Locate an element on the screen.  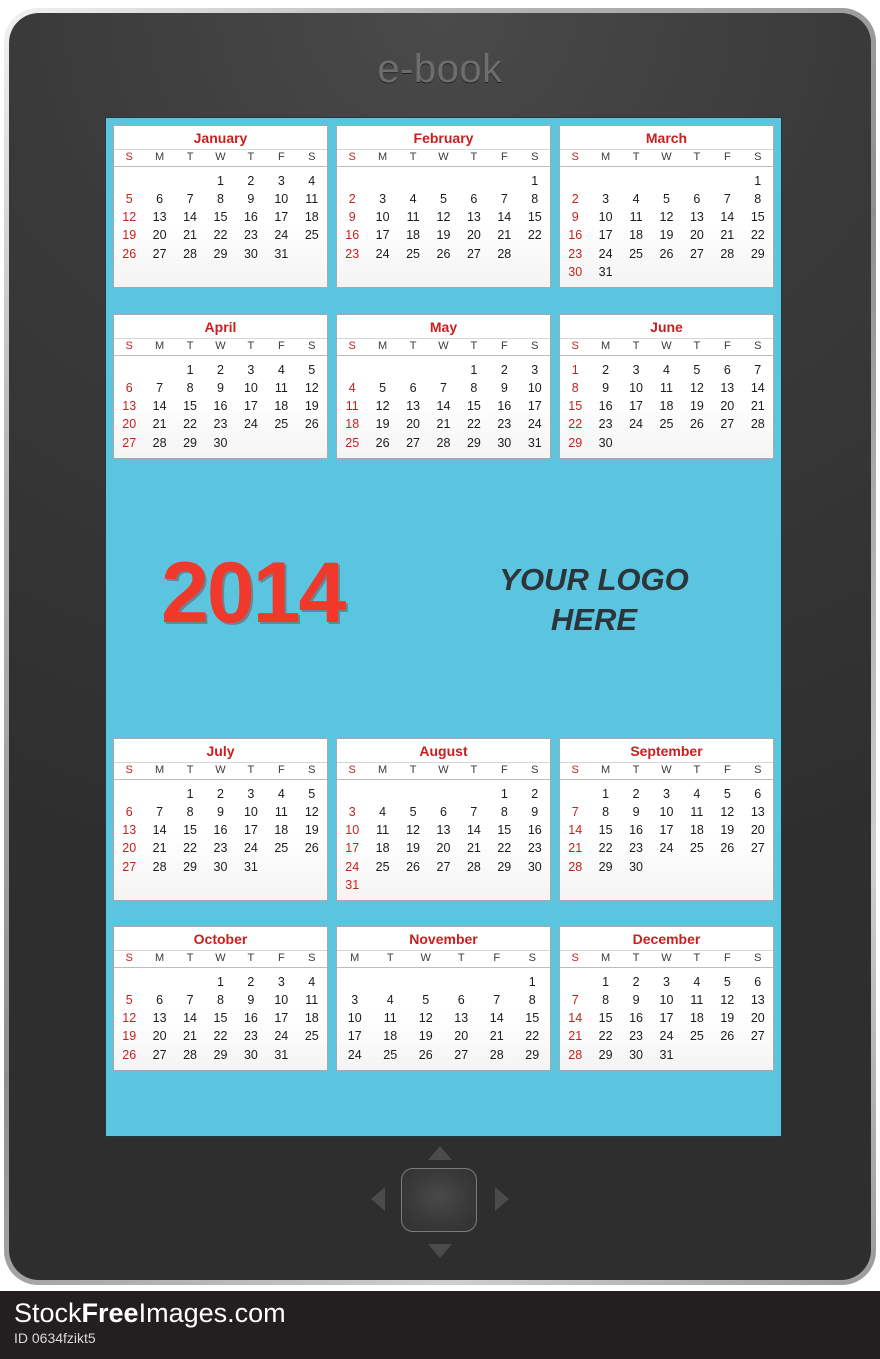
day-cell: 27 is located at coordinates (758, 1037).